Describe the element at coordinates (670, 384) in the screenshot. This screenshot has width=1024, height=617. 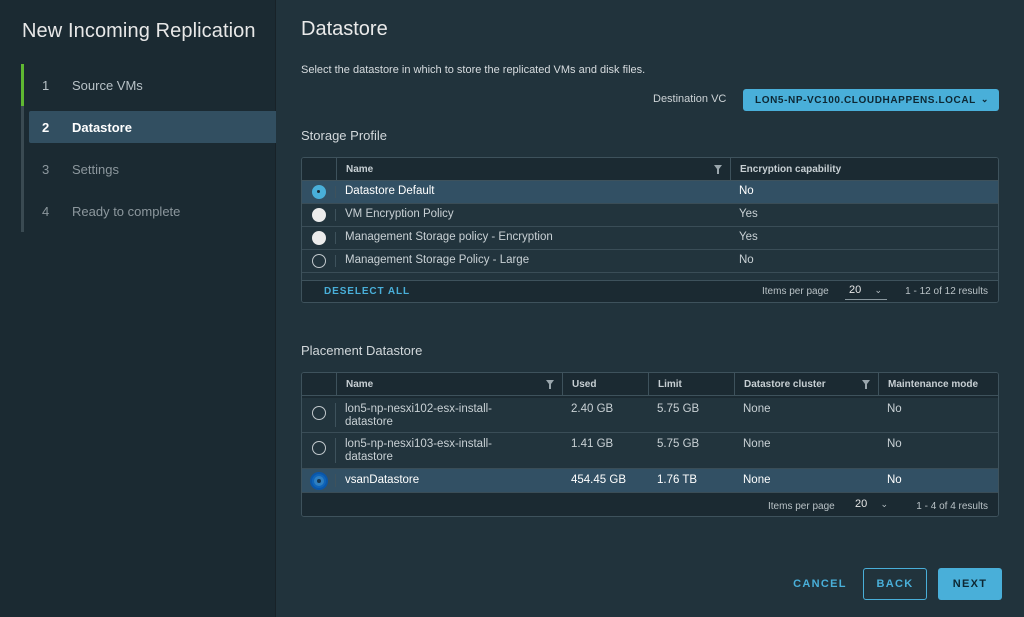
I see `column-label: Limit` at that location.